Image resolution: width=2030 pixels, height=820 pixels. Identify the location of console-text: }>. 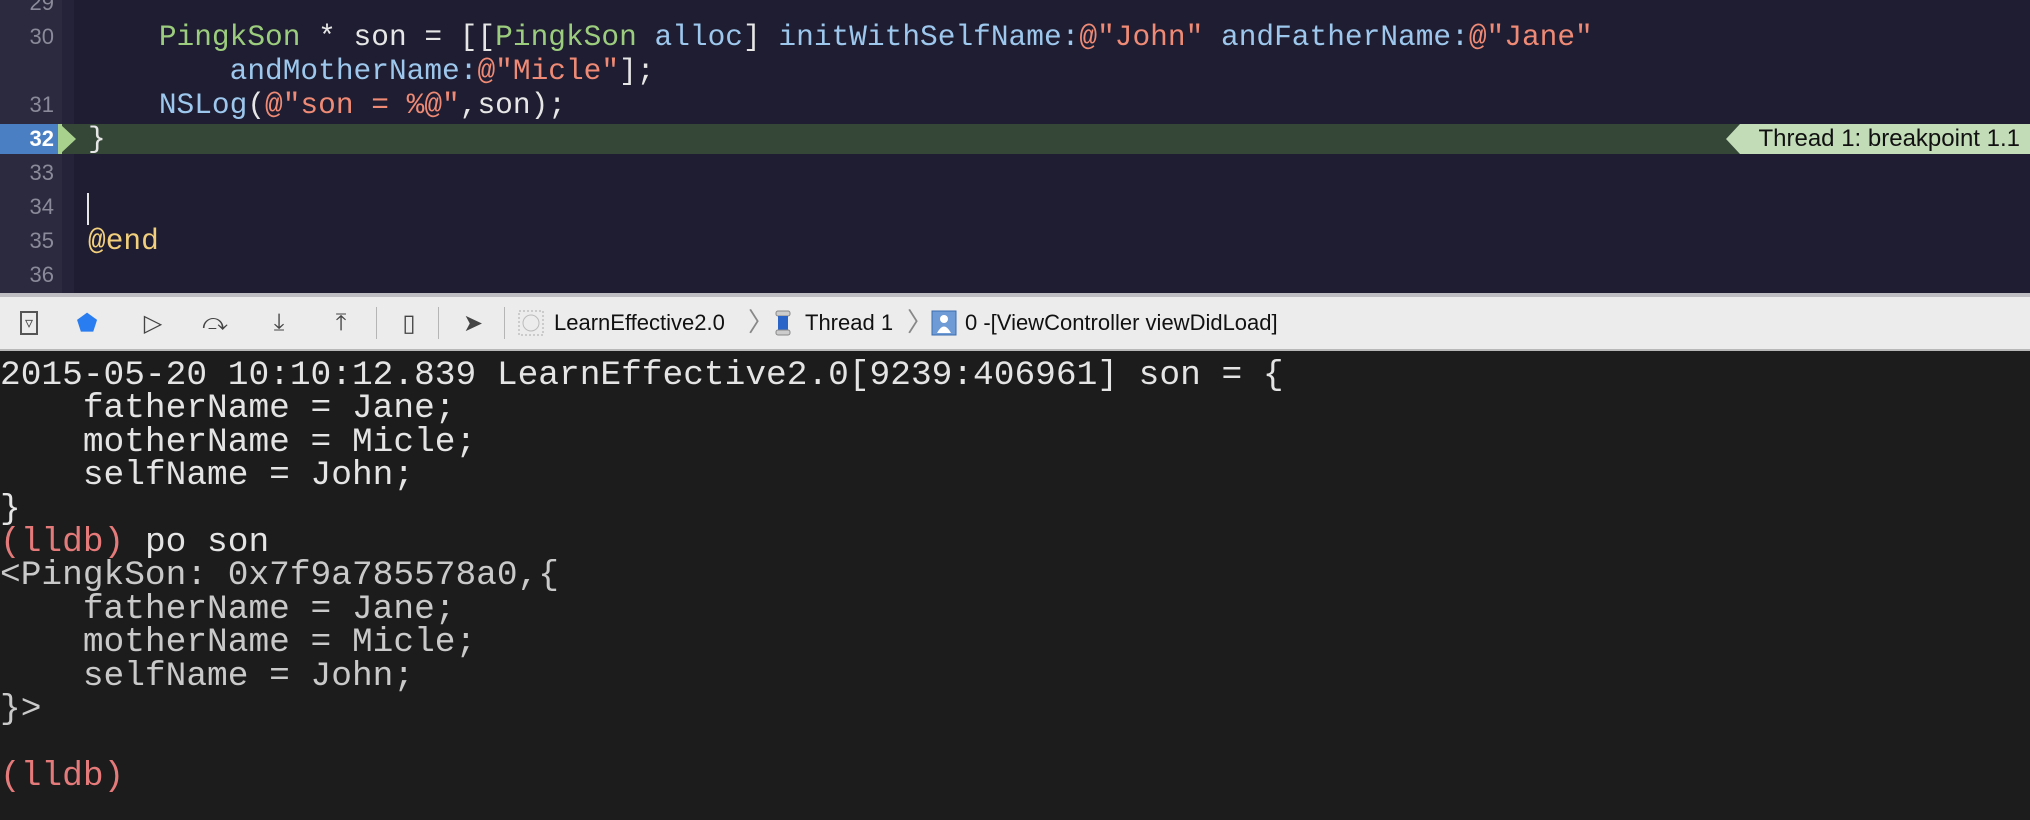
(21, 709).